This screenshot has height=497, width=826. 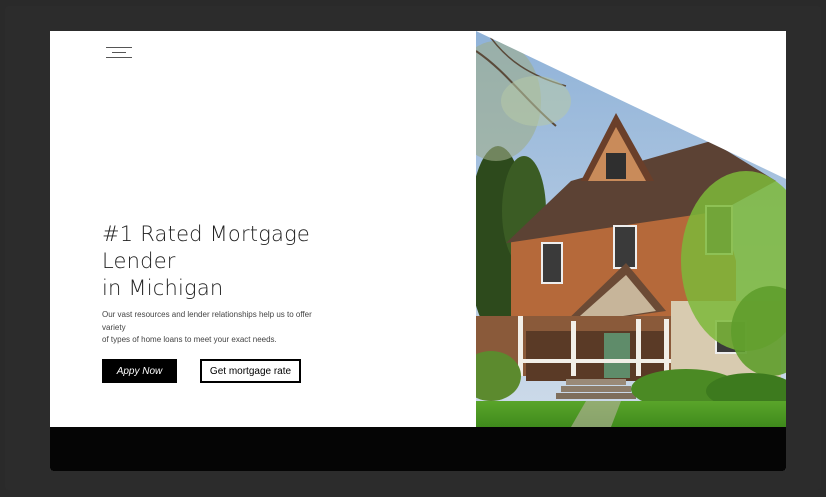 I want to click on hero-title: #1 Rated Mortgage Lender in Michigan, so click(x=232, y=261).